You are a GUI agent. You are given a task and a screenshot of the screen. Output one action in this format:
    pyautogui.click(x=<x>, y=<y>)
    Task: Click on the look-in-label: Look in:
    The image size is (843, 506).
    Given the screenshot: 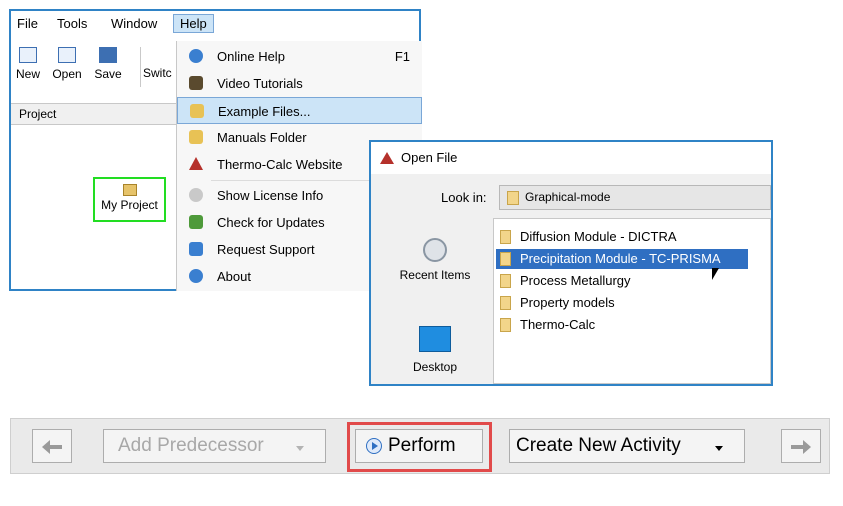 What is the action you would take?
    pyautogui.click(x=464, y=197)
    